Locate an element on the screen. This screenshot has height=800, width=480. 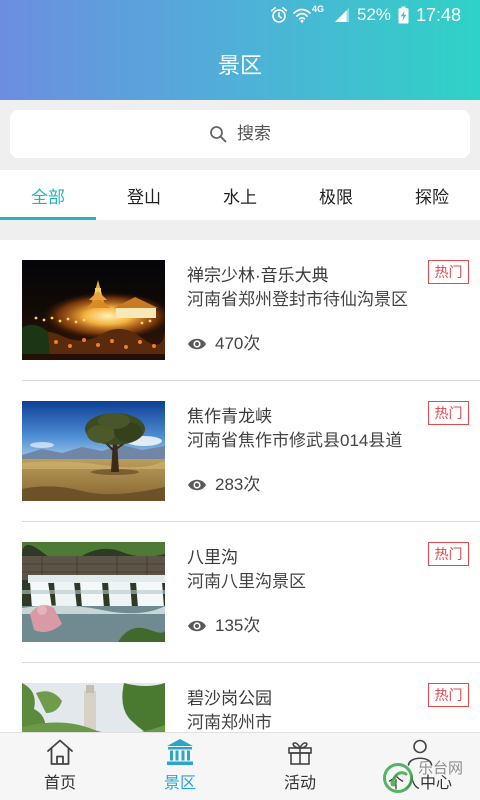
search-placeholder: 搜索 is located at coordinates (254, 133).